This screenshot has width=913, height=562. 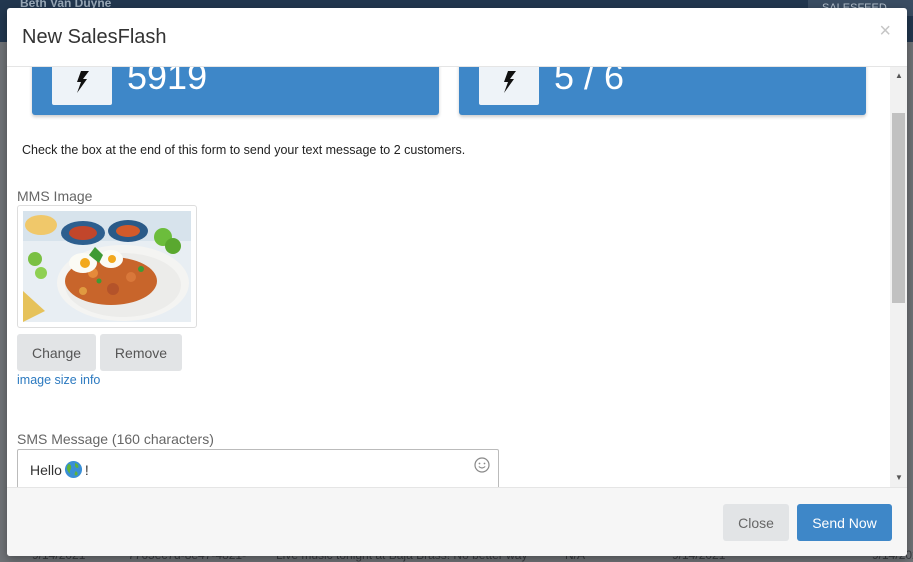 I want to click on sms-message-label: SMS Message (160 characters), so click(x=115, y=439).